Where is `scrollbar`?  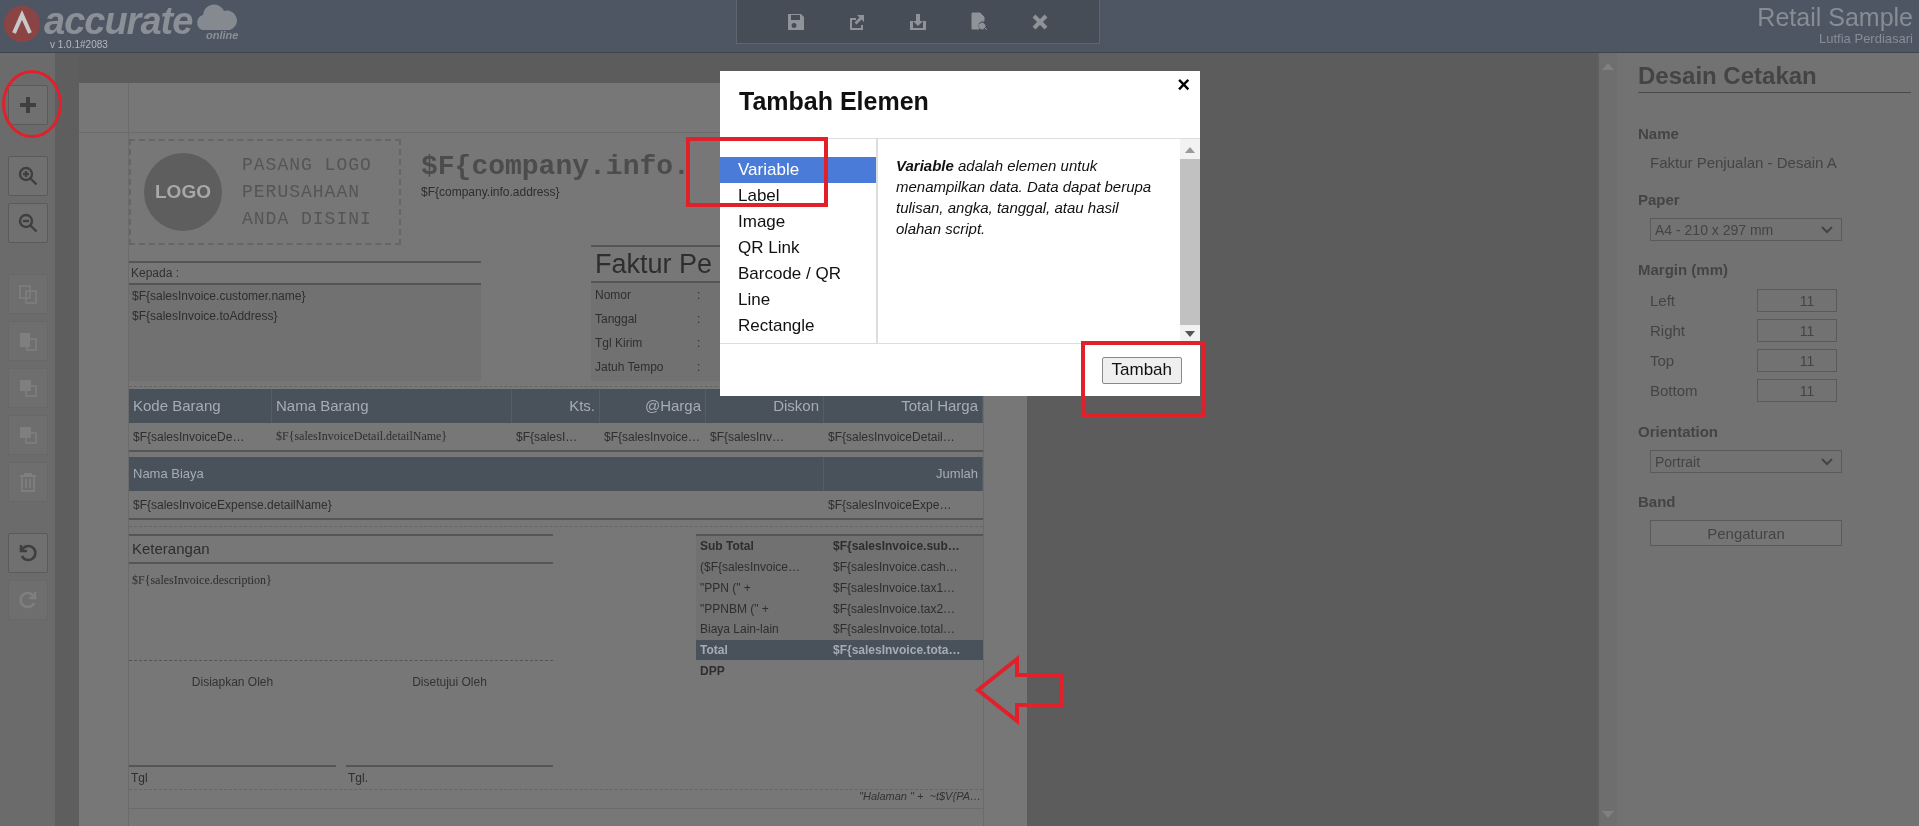
scrollbar is located at coordinates (1190, 241).